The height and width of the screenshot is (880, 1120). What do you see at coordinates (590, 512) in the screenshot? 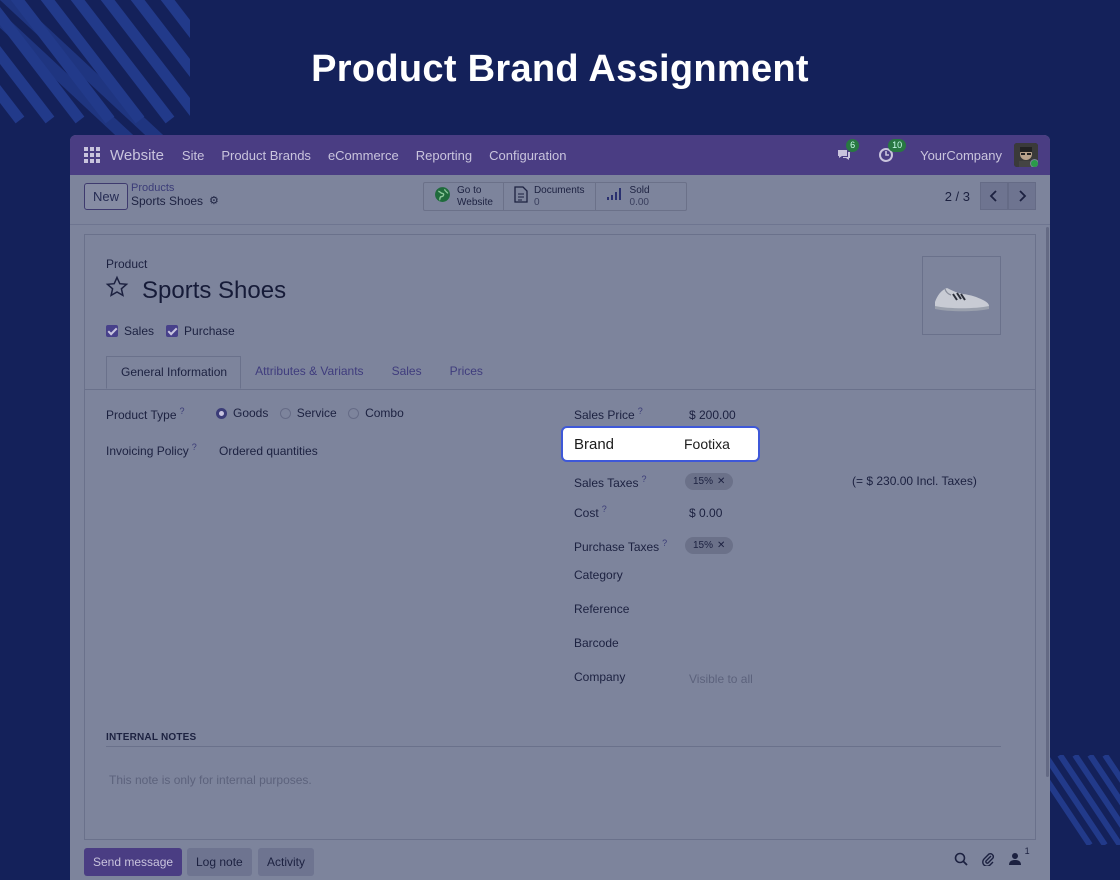
I see `cost-label: Cost?` at bounding box center [590, 512].